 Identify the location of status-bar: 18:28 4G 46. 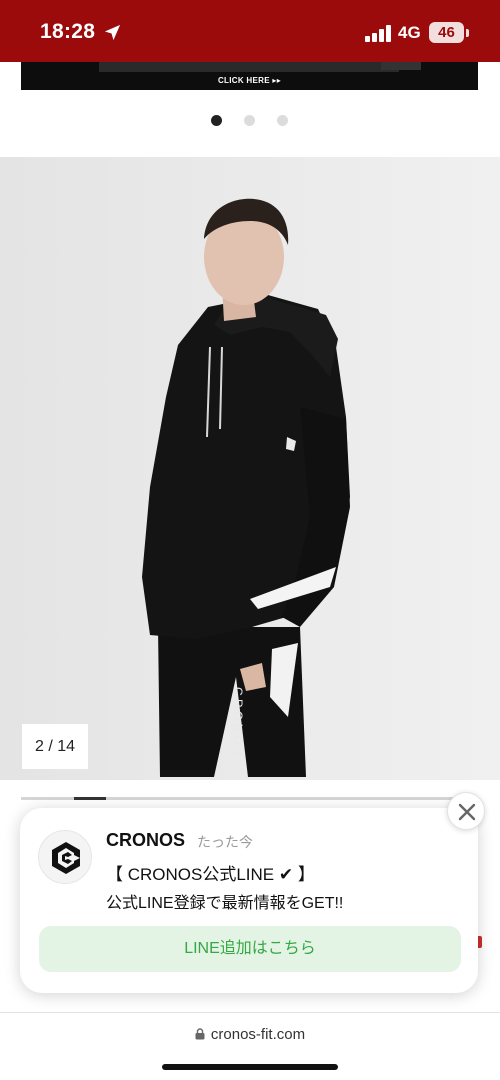
(250, 31).